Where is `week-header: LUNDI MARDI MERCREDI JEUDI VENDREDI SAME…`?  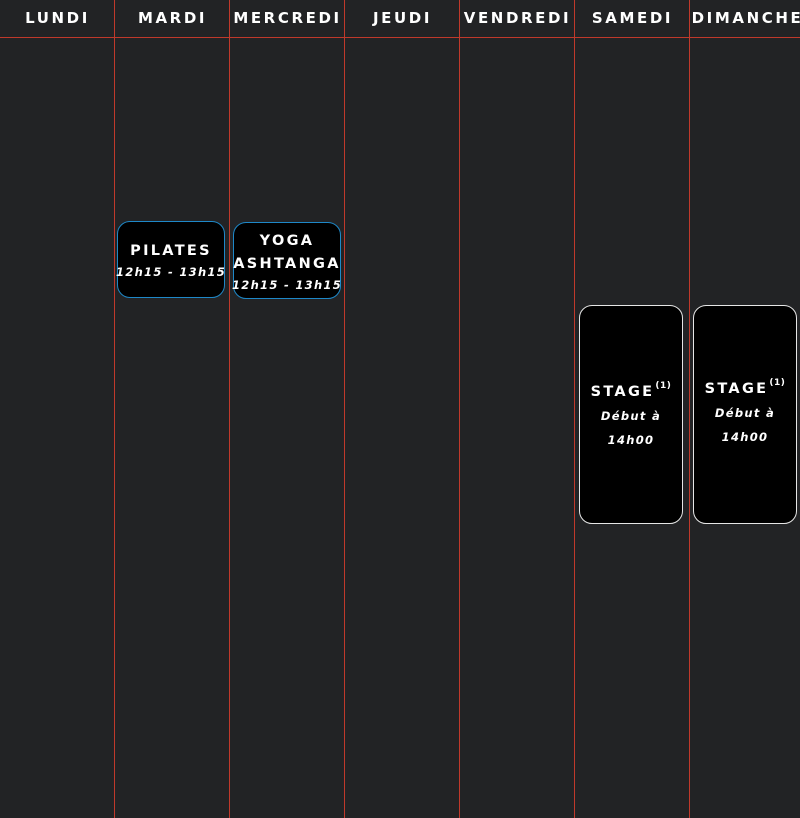 week-header: LUNDI MARDI MERCREDI JEUDI VENDREDI SAME… is located at coordinates (400, 19).